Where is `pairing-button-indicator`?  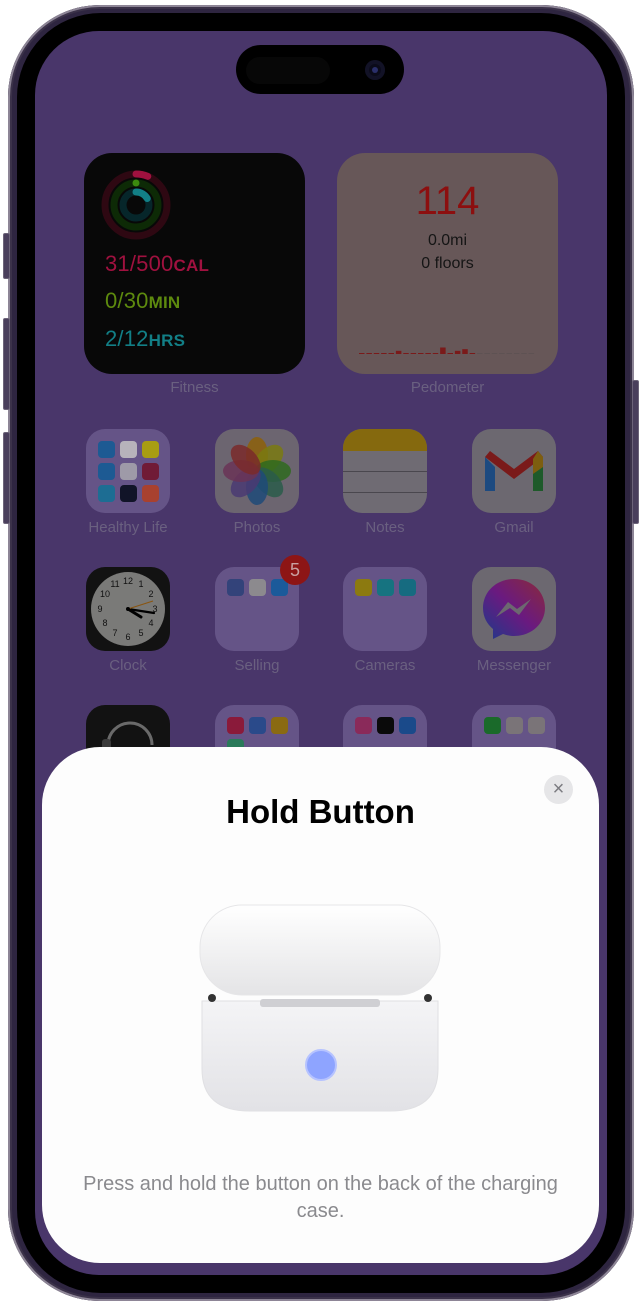
pairing-button-indicator is located at coordinates (321, 1065).